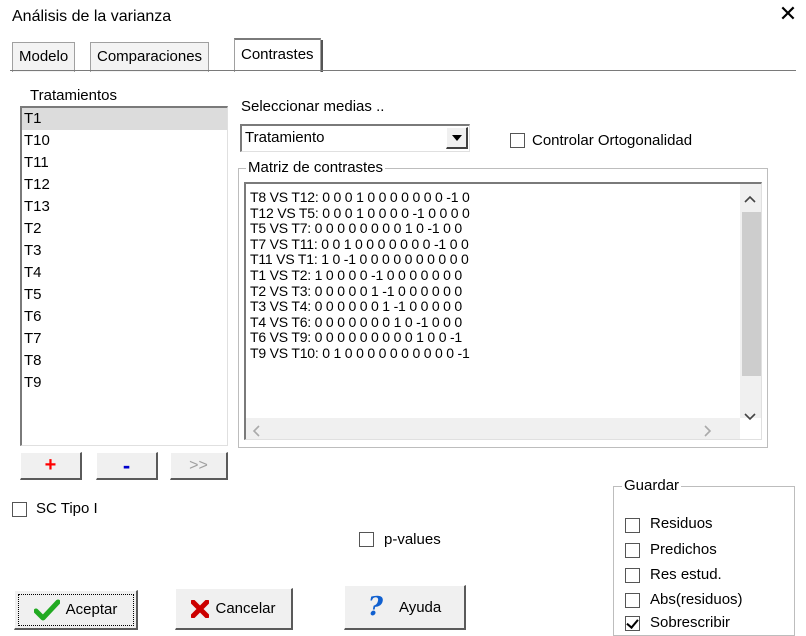 The width and height of the screenshot is (806, 636). What do you see at coordinates (359, 243) in the screenshot?
I see `matriz-line: T7 VS T11: 0 0 1 0 0 0 0 0 0 0 -1 0 0` at bounding box center [359, 243].